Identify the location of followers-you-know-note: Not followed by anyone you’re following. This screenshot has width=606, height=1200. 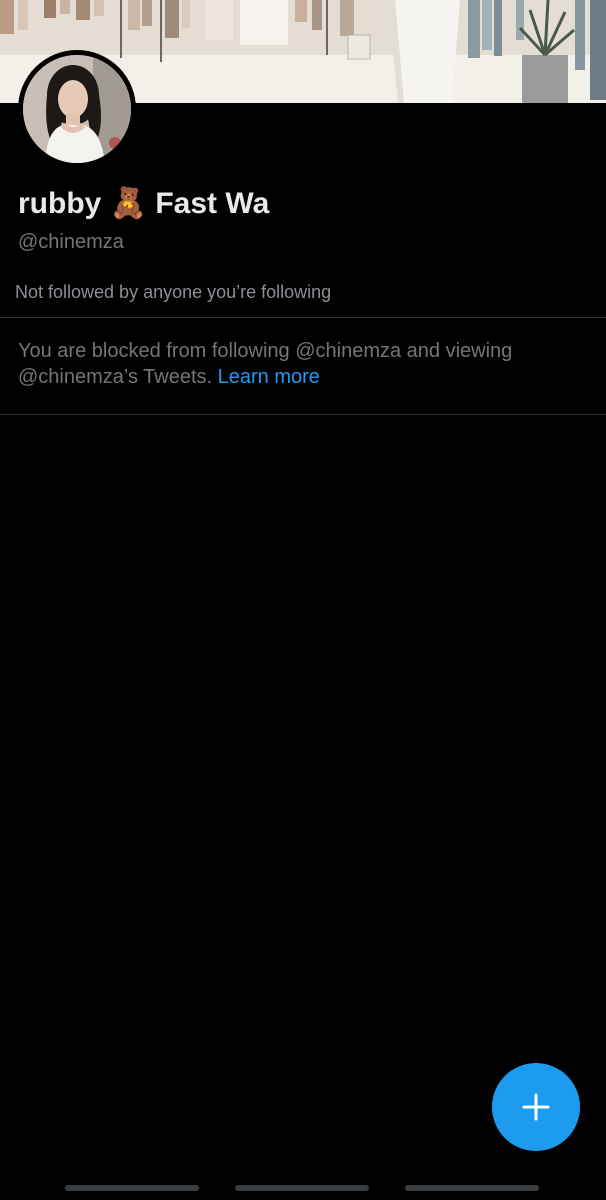
(173, 292).